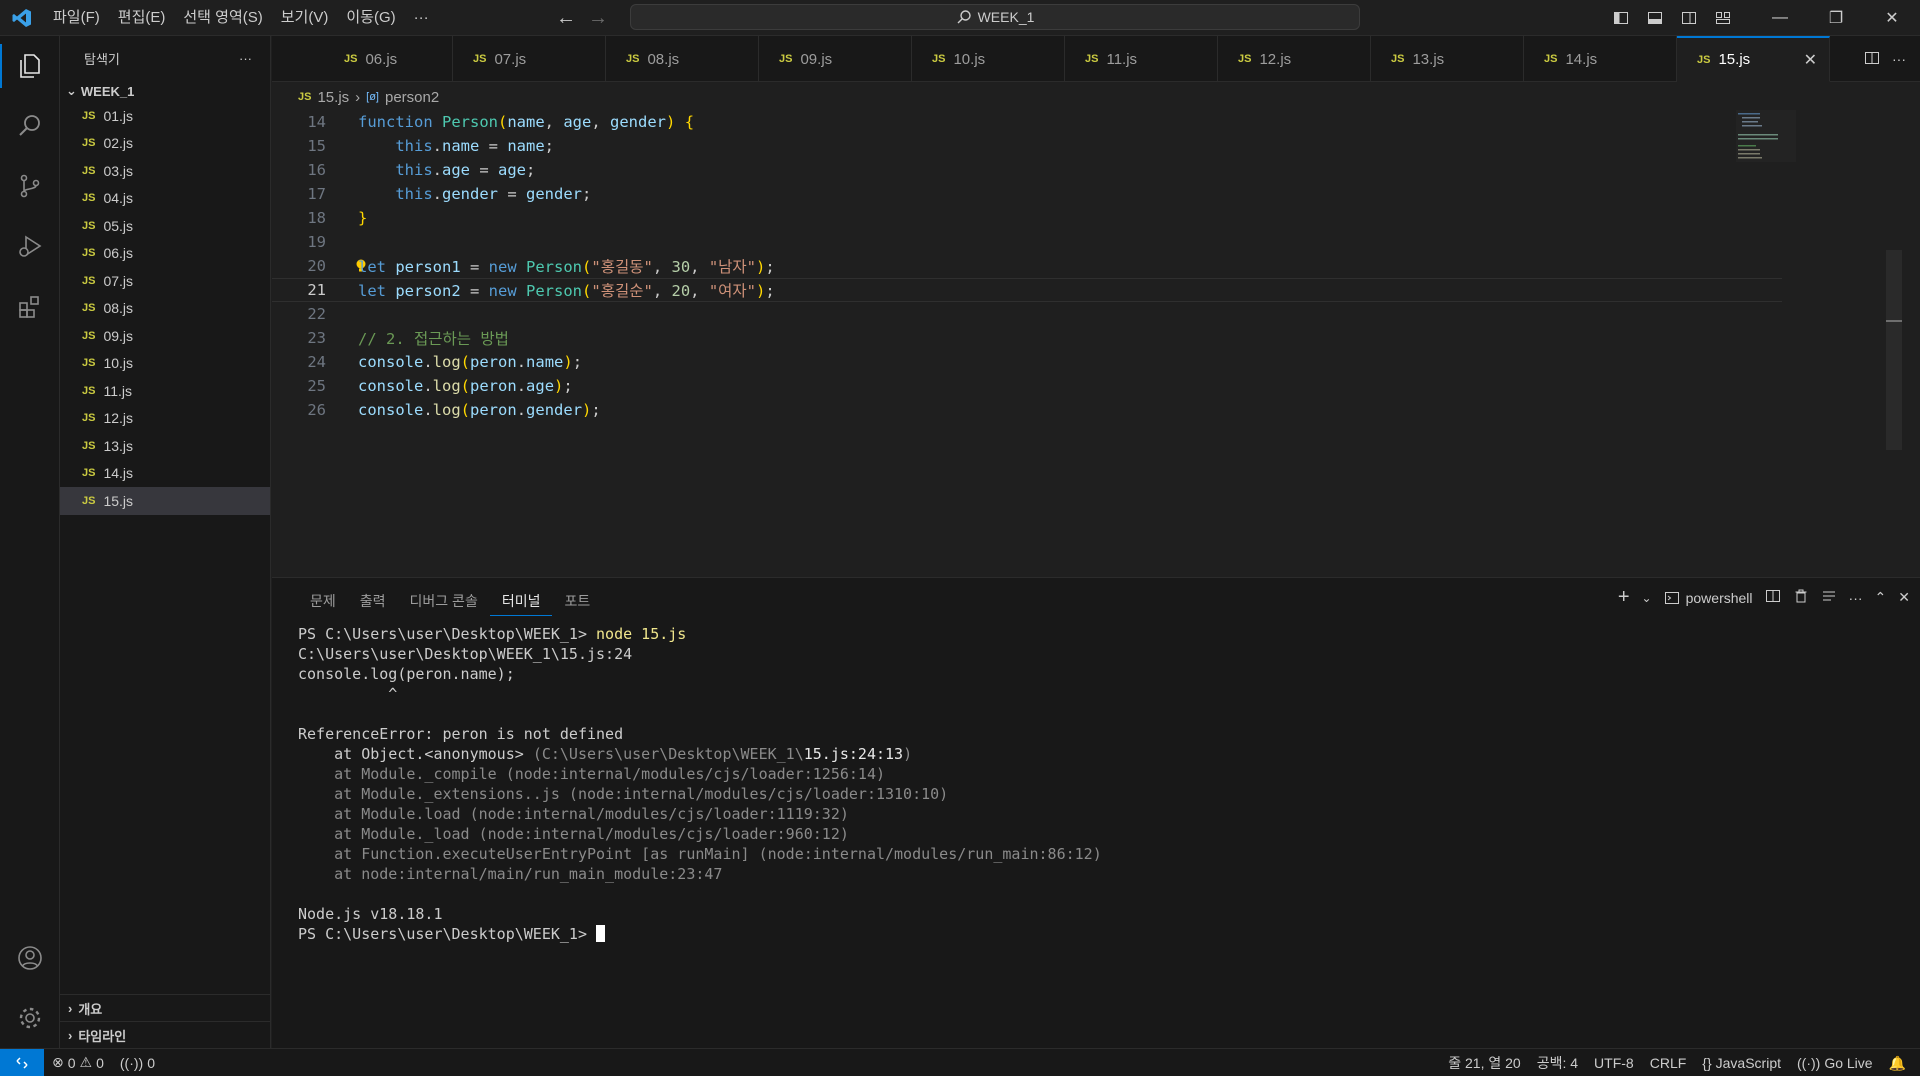 The width and height of the screenshot is (1920, 1076). I want to click on minimap, so click(1766, 140).